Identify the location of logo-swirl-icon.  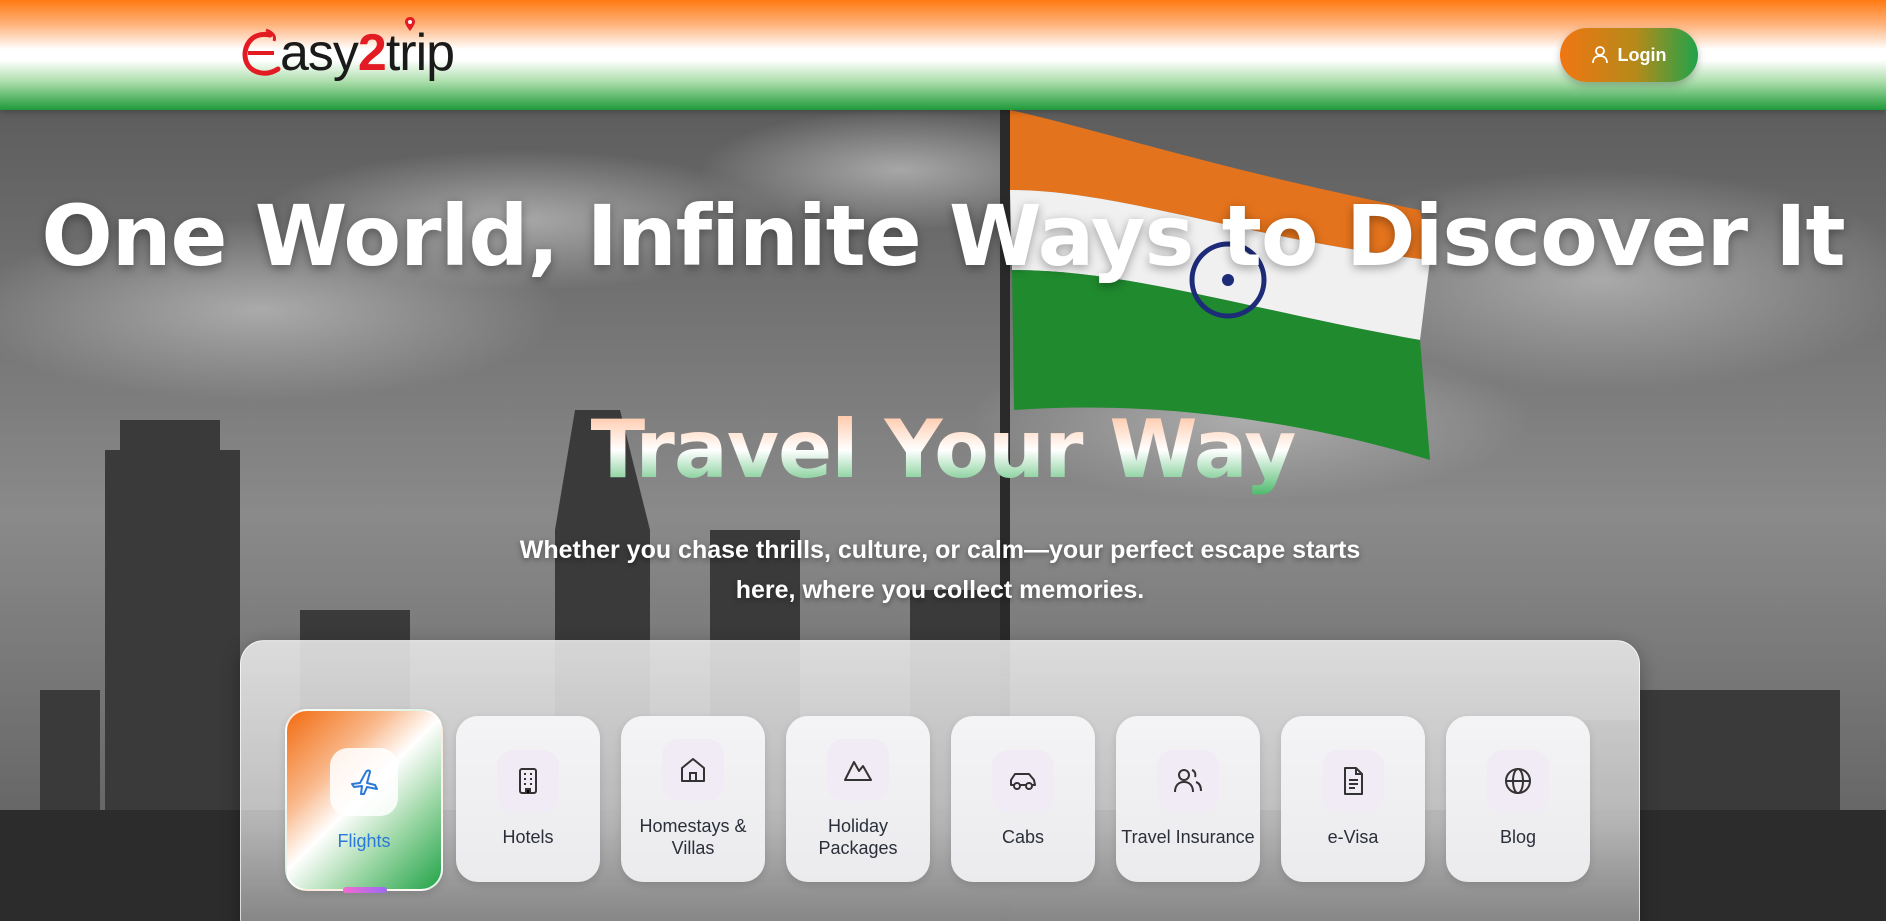
(261, 52).